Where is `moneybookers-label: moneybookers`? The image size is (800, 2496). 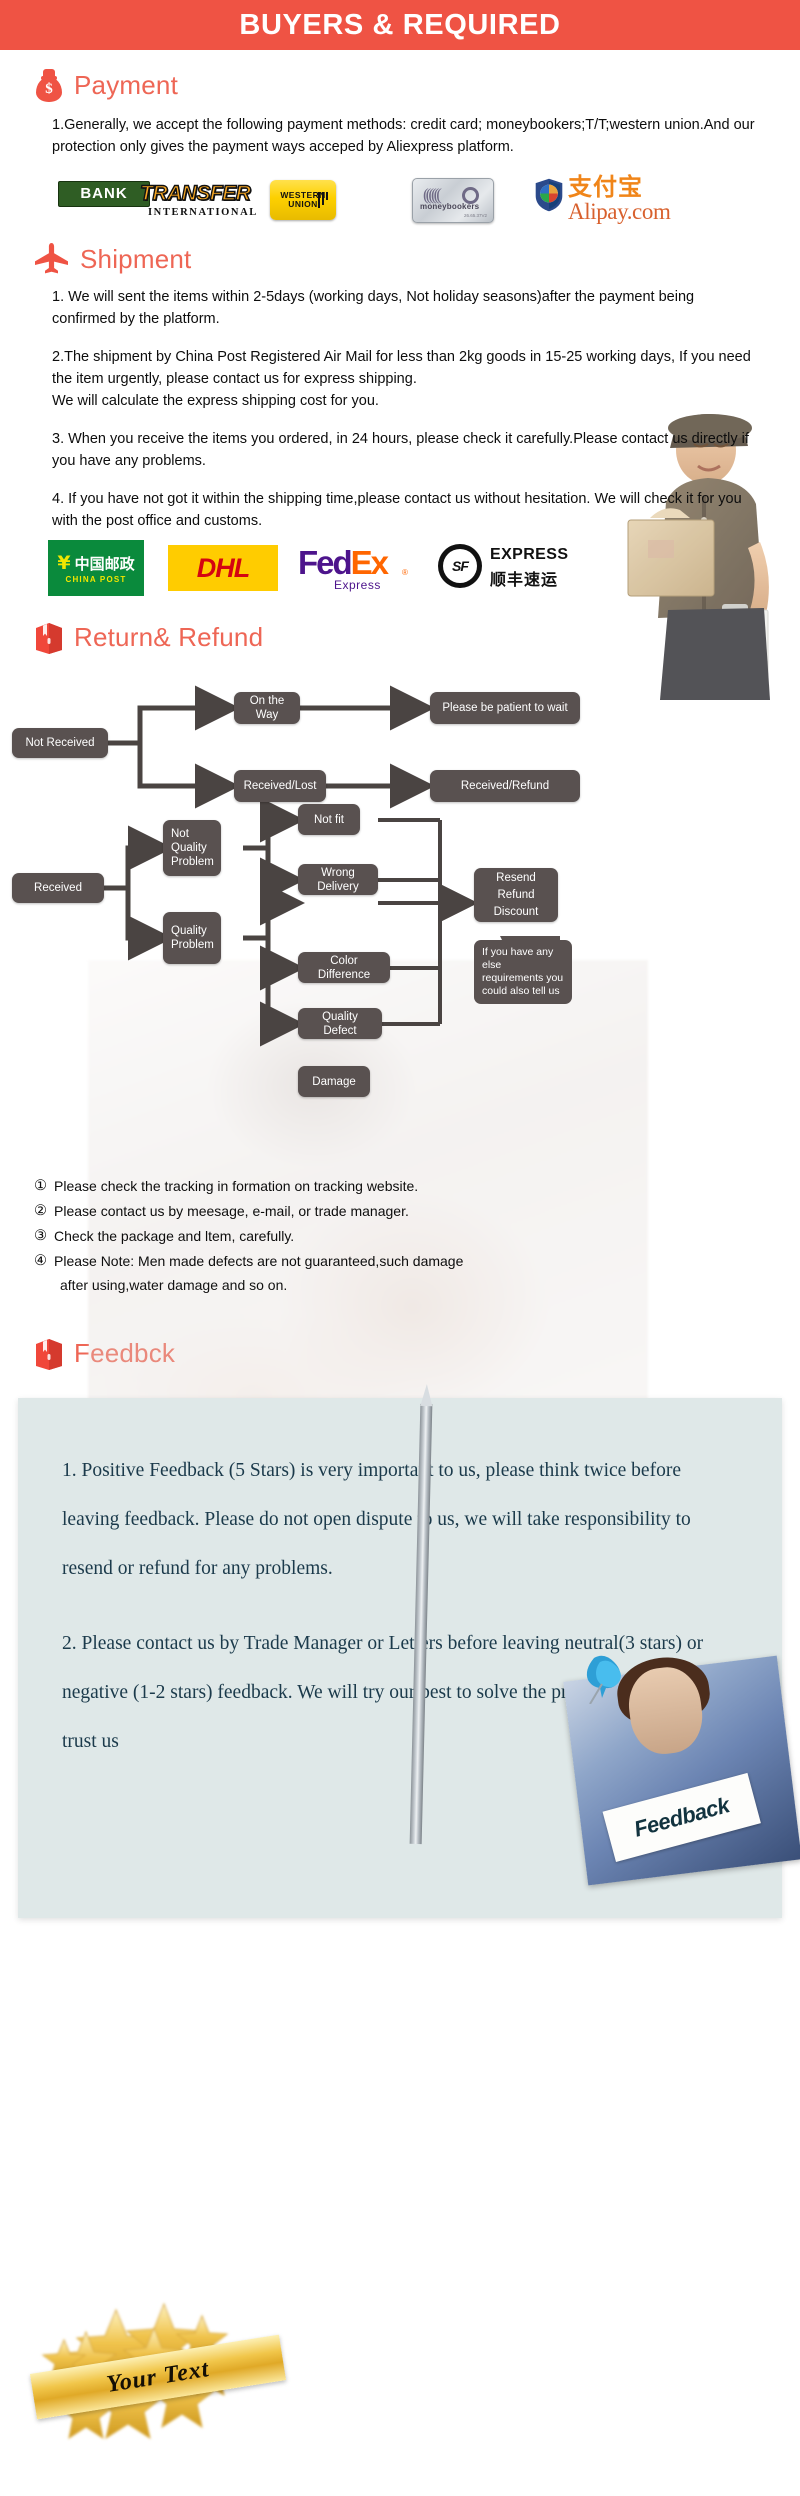
moneybookers-label: moneybookers is located at coordinates (450, 206).